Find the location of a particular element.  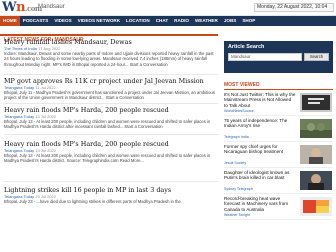

nav-podcasts: PODCASTS is located at coordinates (36, 21).